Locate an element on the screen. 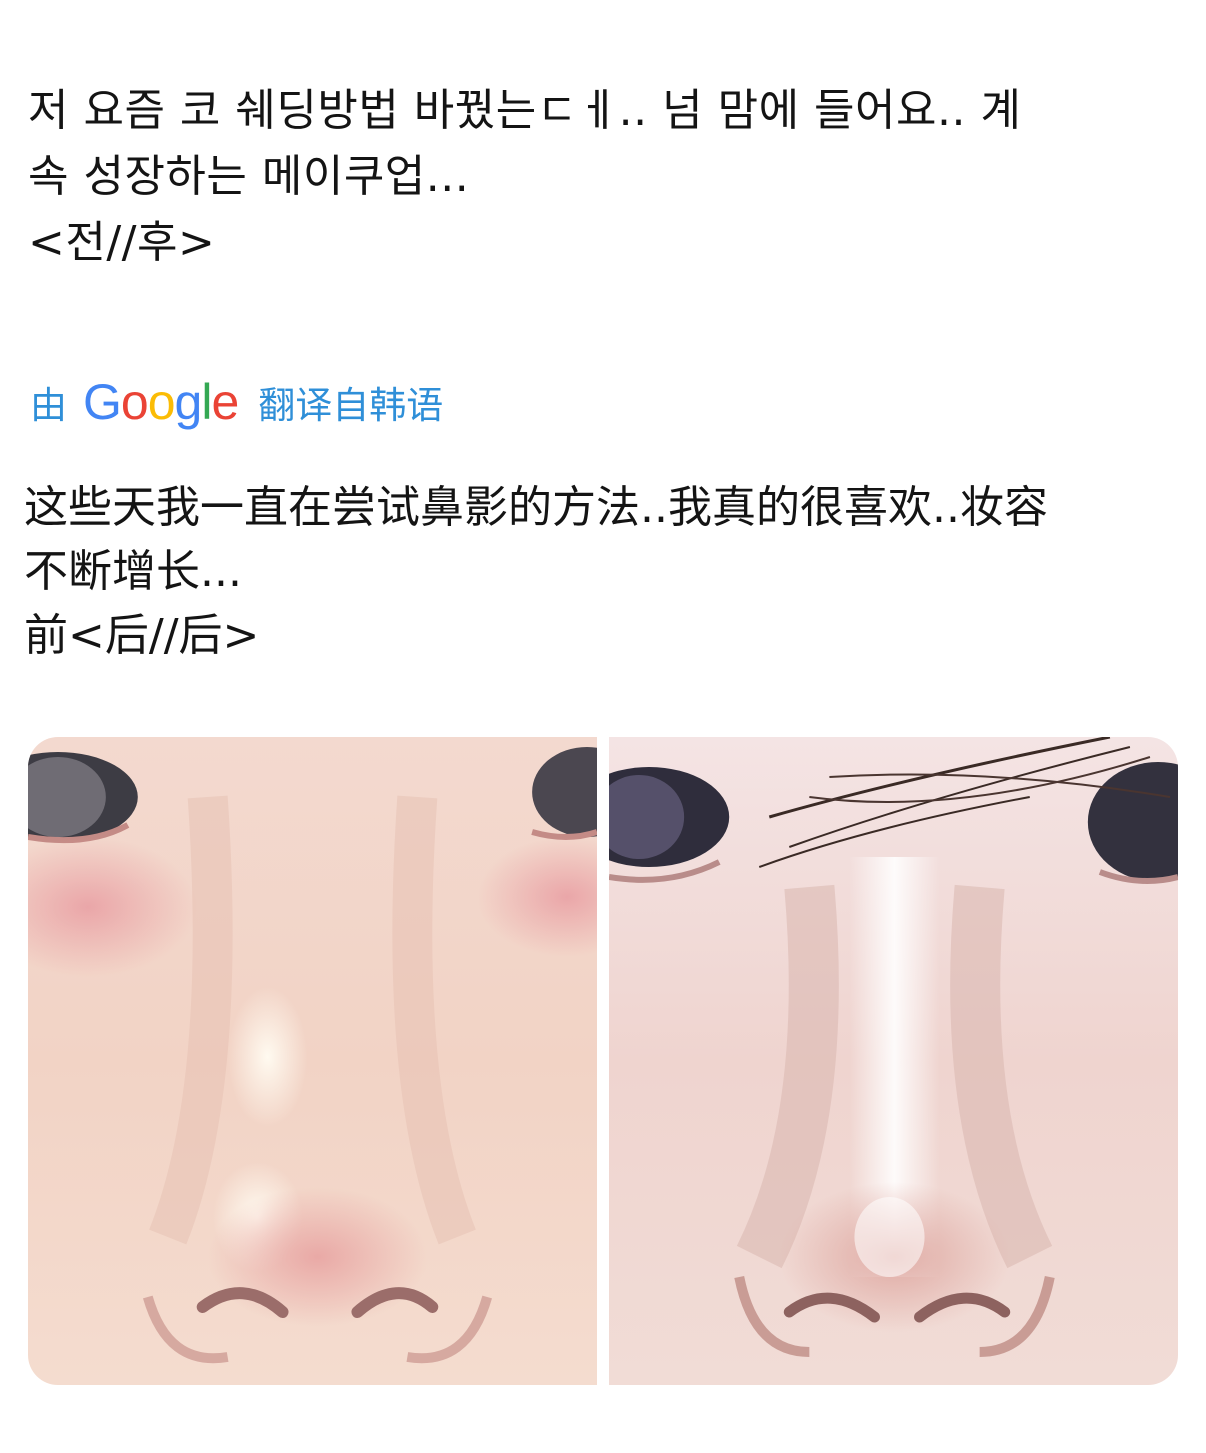 The height and width of the screenshot is (1453, 1206). translation-attribution: 由 Google 翻译自韩语 is located at coordinates (236, 402).